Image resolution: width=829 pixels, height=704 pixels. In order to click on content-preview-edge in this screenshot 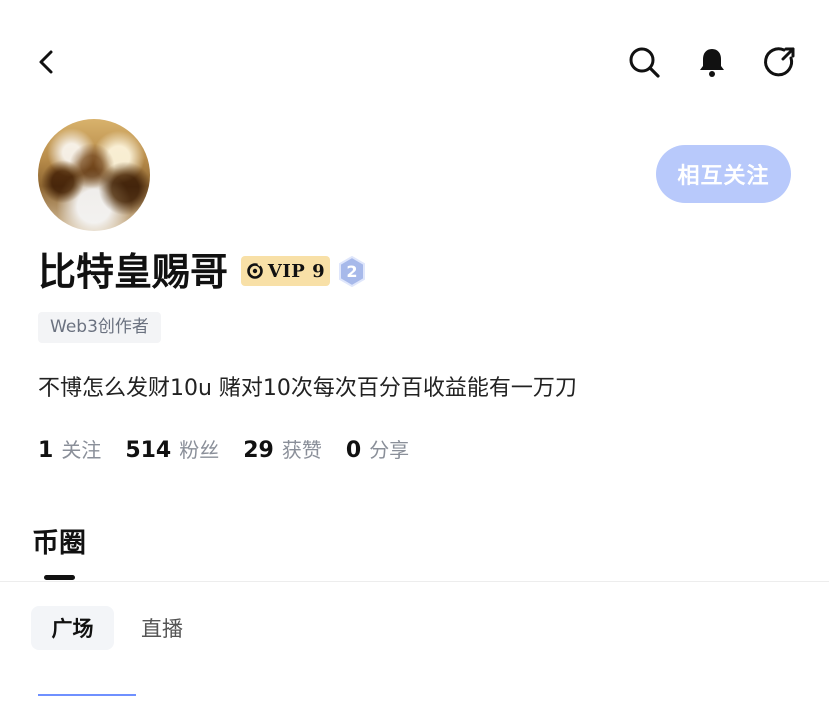, I will do `click(87, 699)`.